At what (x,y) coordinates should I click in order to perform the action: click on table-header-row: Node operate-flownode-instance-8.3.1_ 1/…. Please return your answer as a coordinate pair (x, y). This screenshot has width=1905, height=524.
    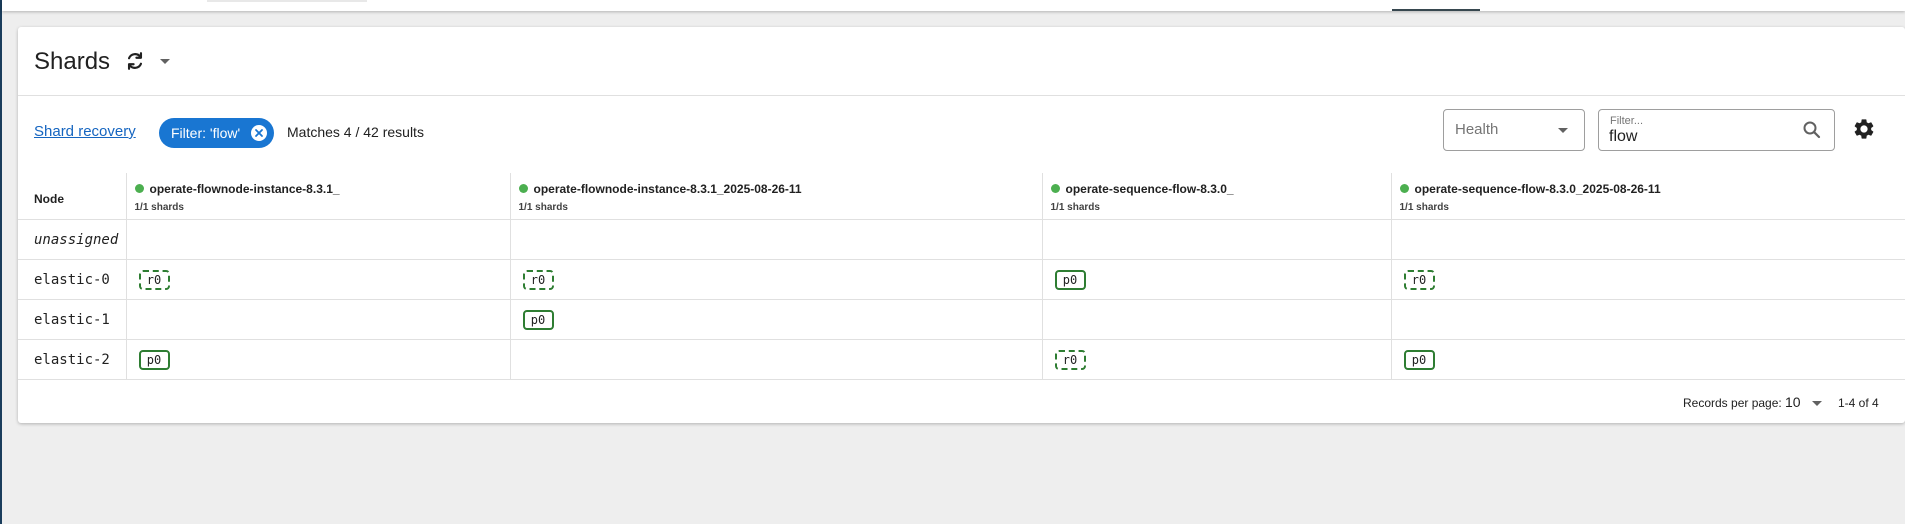
    Looking at the image, I should click on (961, 196).